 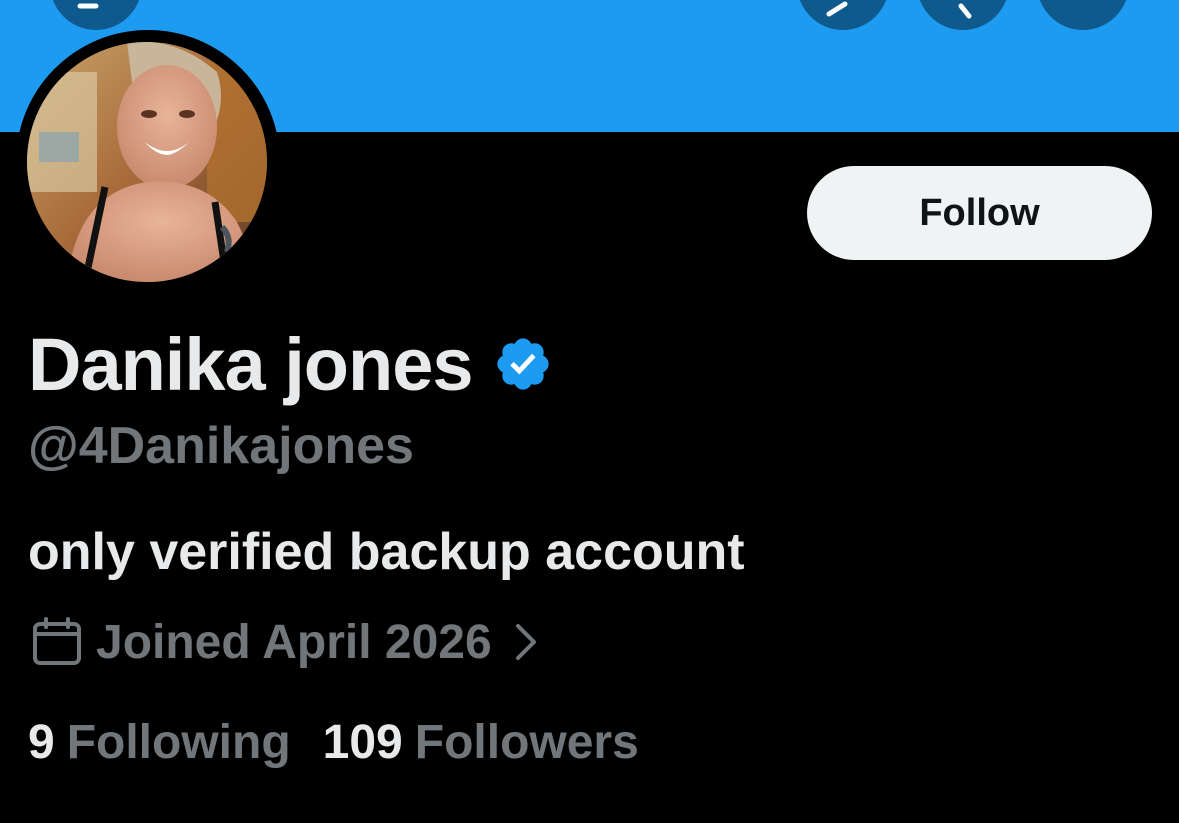 What do you see at coordinates (1083, 11) in the screenshot?
I see `more-icon` at bounding box center [1083, 11].